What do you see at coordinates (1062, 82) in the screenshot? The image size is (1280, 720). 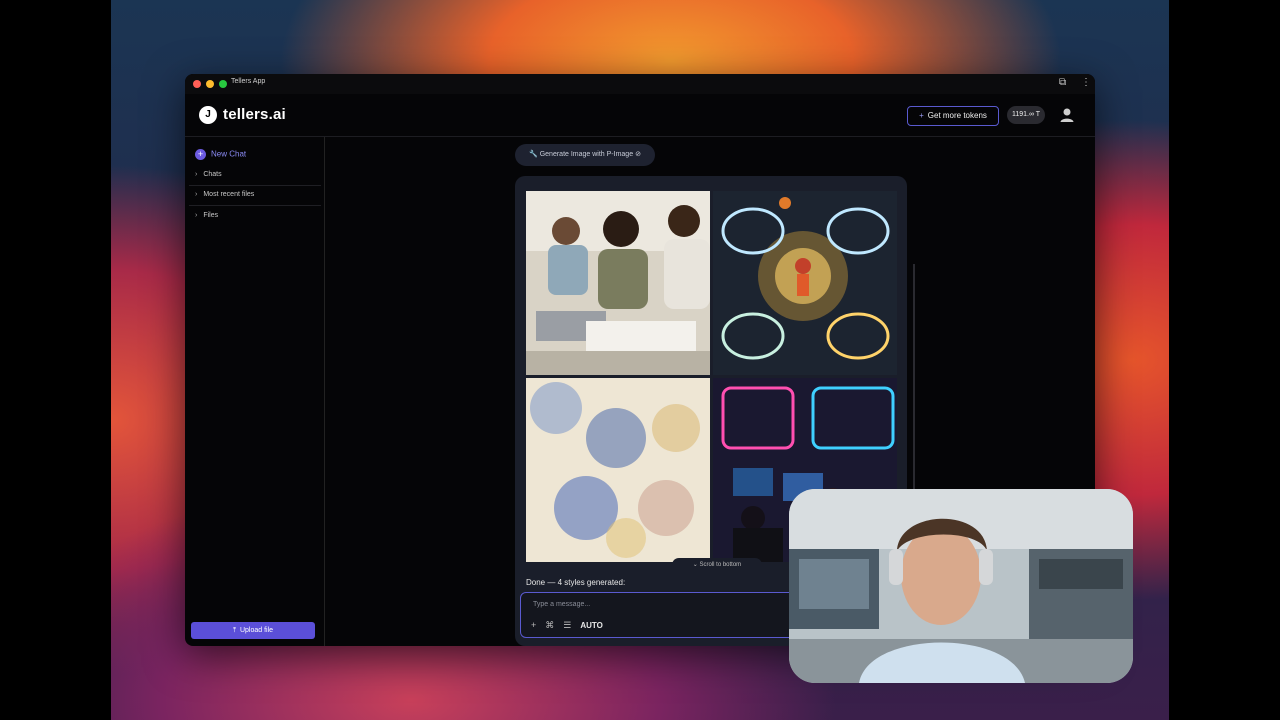 I see `expand-icon: ⧉` at bounding box center [1062, 82].